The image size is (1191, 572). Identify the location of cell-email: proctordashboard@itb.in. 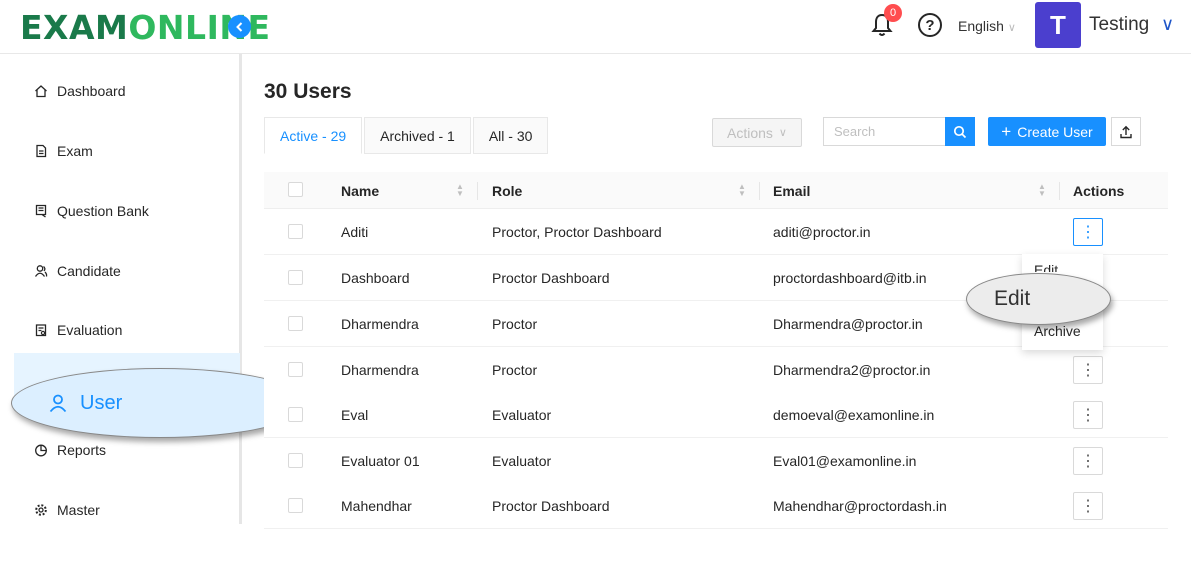
(850, 278).